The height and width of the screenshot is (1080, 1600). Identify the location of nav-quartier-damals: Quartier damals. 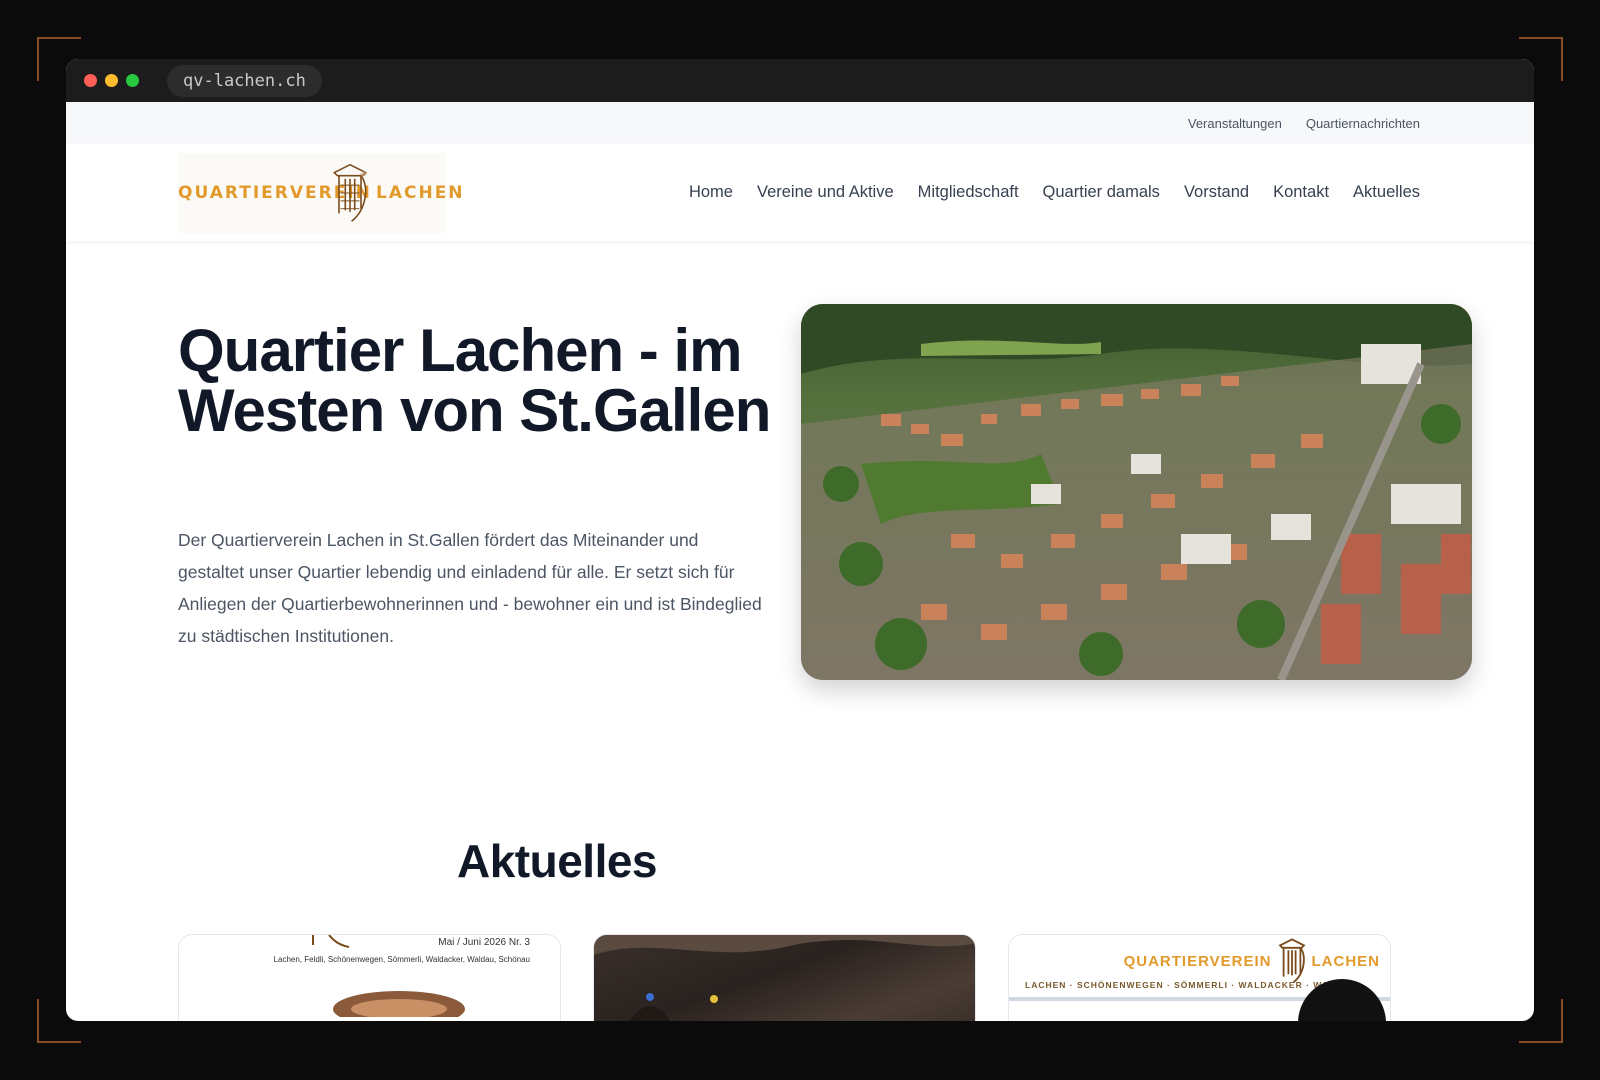
(1101, 192).